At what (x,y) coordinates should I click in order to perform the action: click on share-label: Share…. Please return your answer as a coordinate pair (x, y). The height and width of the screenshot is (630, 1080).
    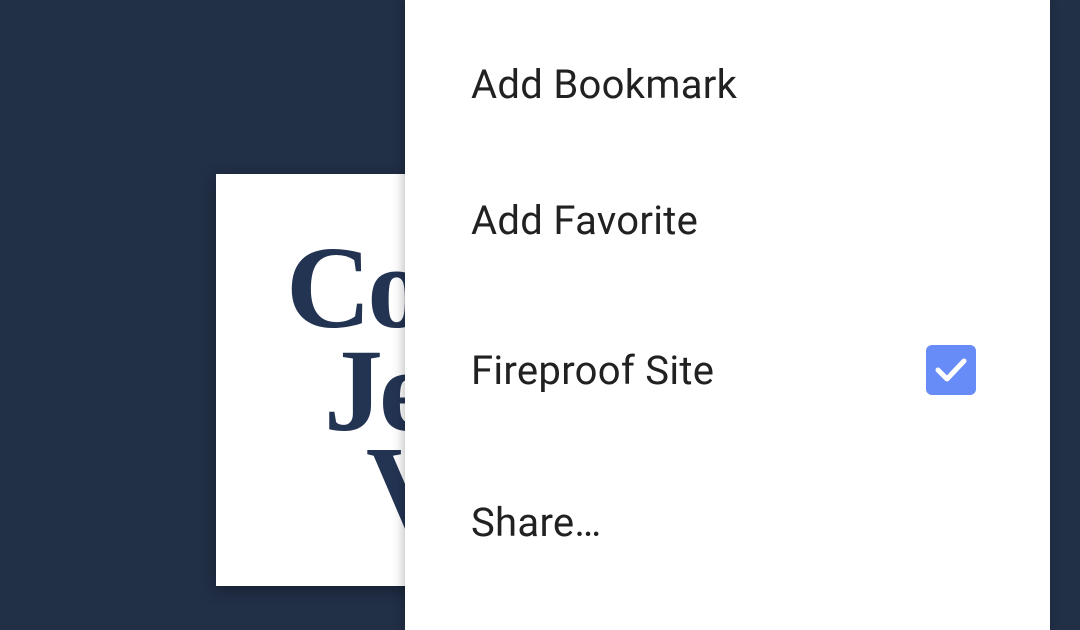
    Looking at the image, I should click on (536, 522).